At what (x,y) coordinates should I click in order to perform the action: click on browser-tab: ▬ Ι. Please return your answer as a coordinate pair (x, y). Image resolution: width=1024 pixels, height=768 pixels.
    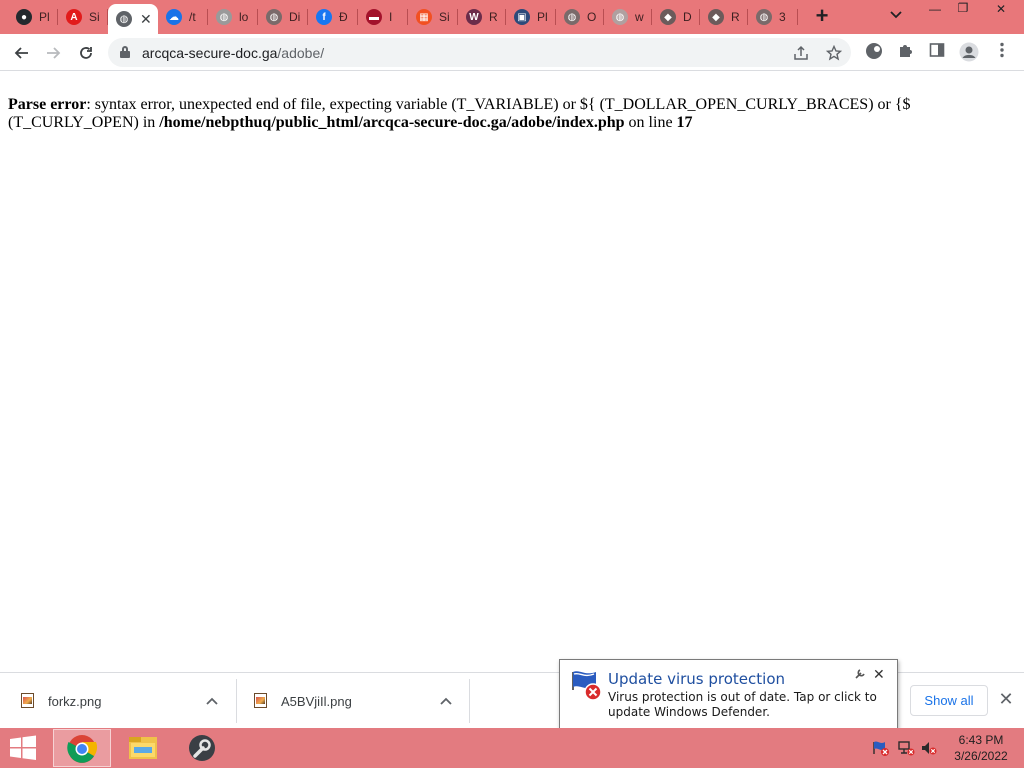
    Looking at the image, I should click on (383, 17).